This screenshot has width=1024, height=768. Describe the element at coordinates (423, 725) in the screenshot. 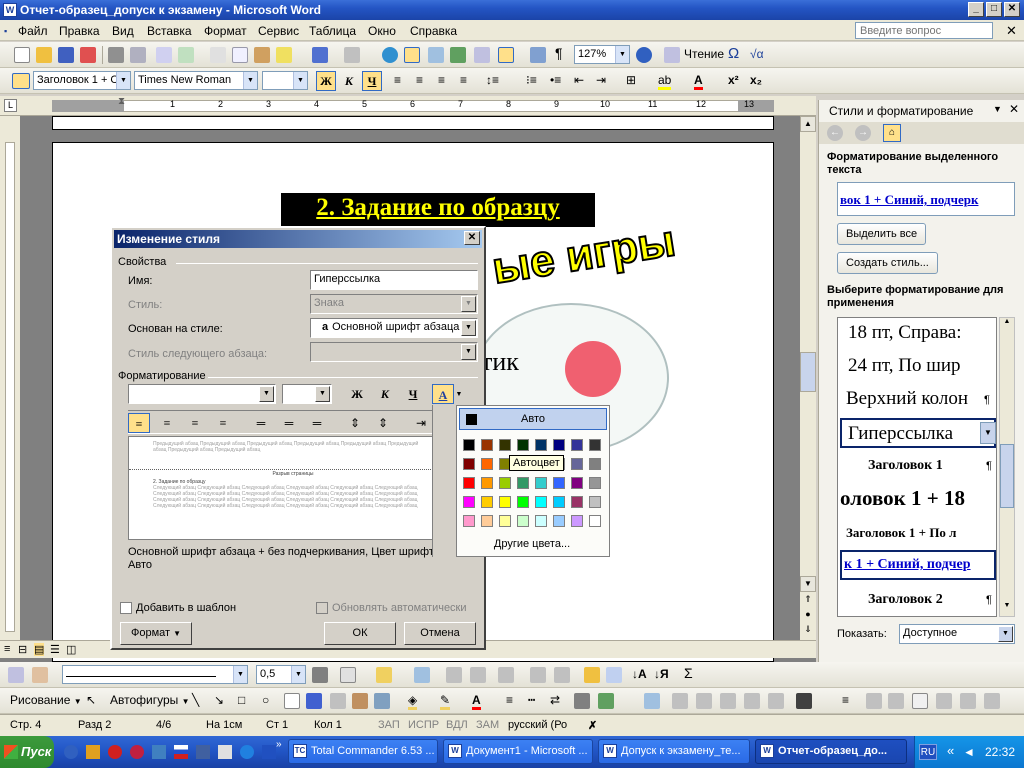

I see `status-track: ИСПР` at that location.